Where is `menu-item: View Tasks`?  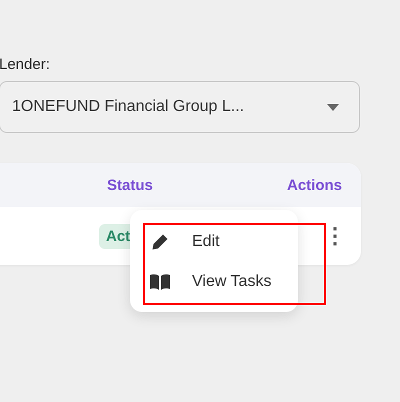
menu-item: View Tasks is located at coordinates (214, 282).